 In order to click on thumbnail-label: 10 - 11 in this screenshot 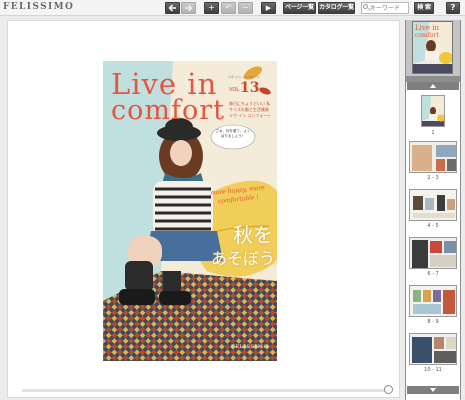, I will do `click(433, 370)`.